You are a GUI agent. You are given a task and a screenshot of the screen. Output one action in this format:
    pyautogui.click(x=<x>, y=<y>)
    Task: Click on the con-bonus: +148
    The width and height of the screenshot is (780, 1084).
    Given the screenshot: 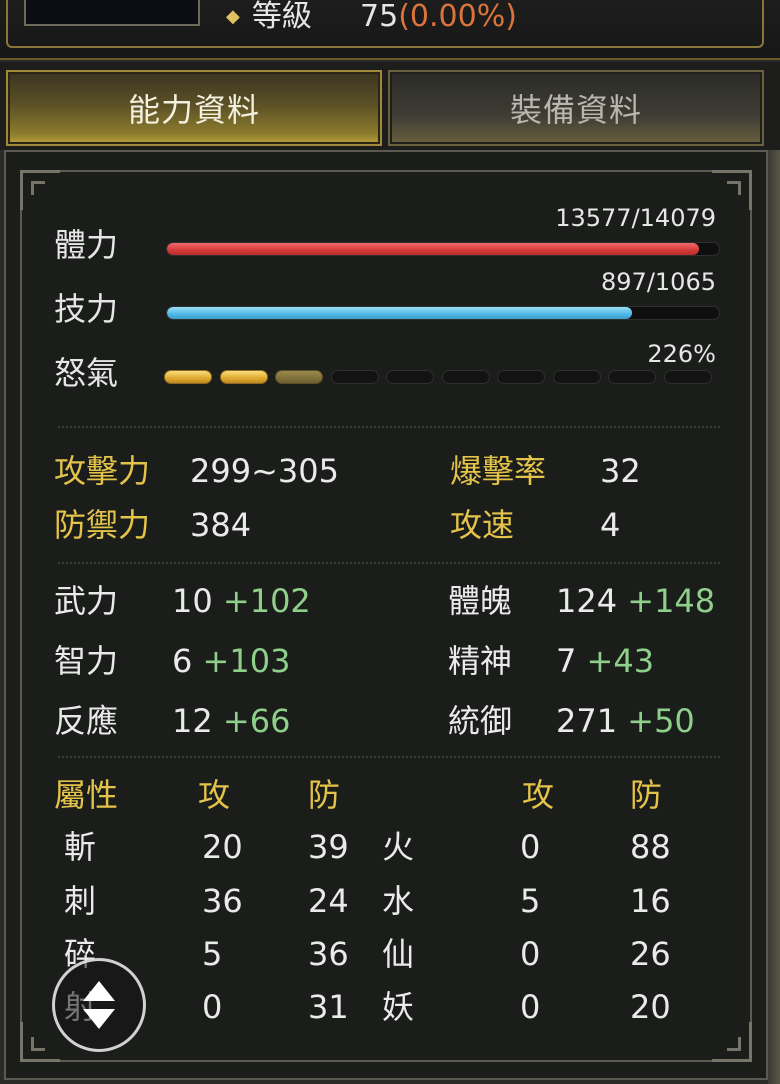 What is the action you would take?
    pyautogui.click(x=671, y=601)
    